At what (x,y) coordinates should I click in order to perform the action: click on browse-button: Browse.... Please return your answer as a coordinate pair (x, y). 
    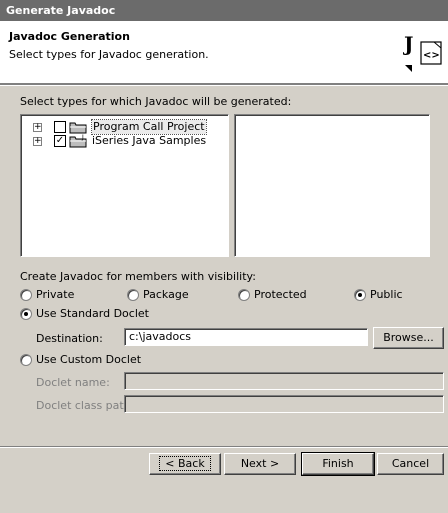
    Looking at the image, I should click on (408, 338).